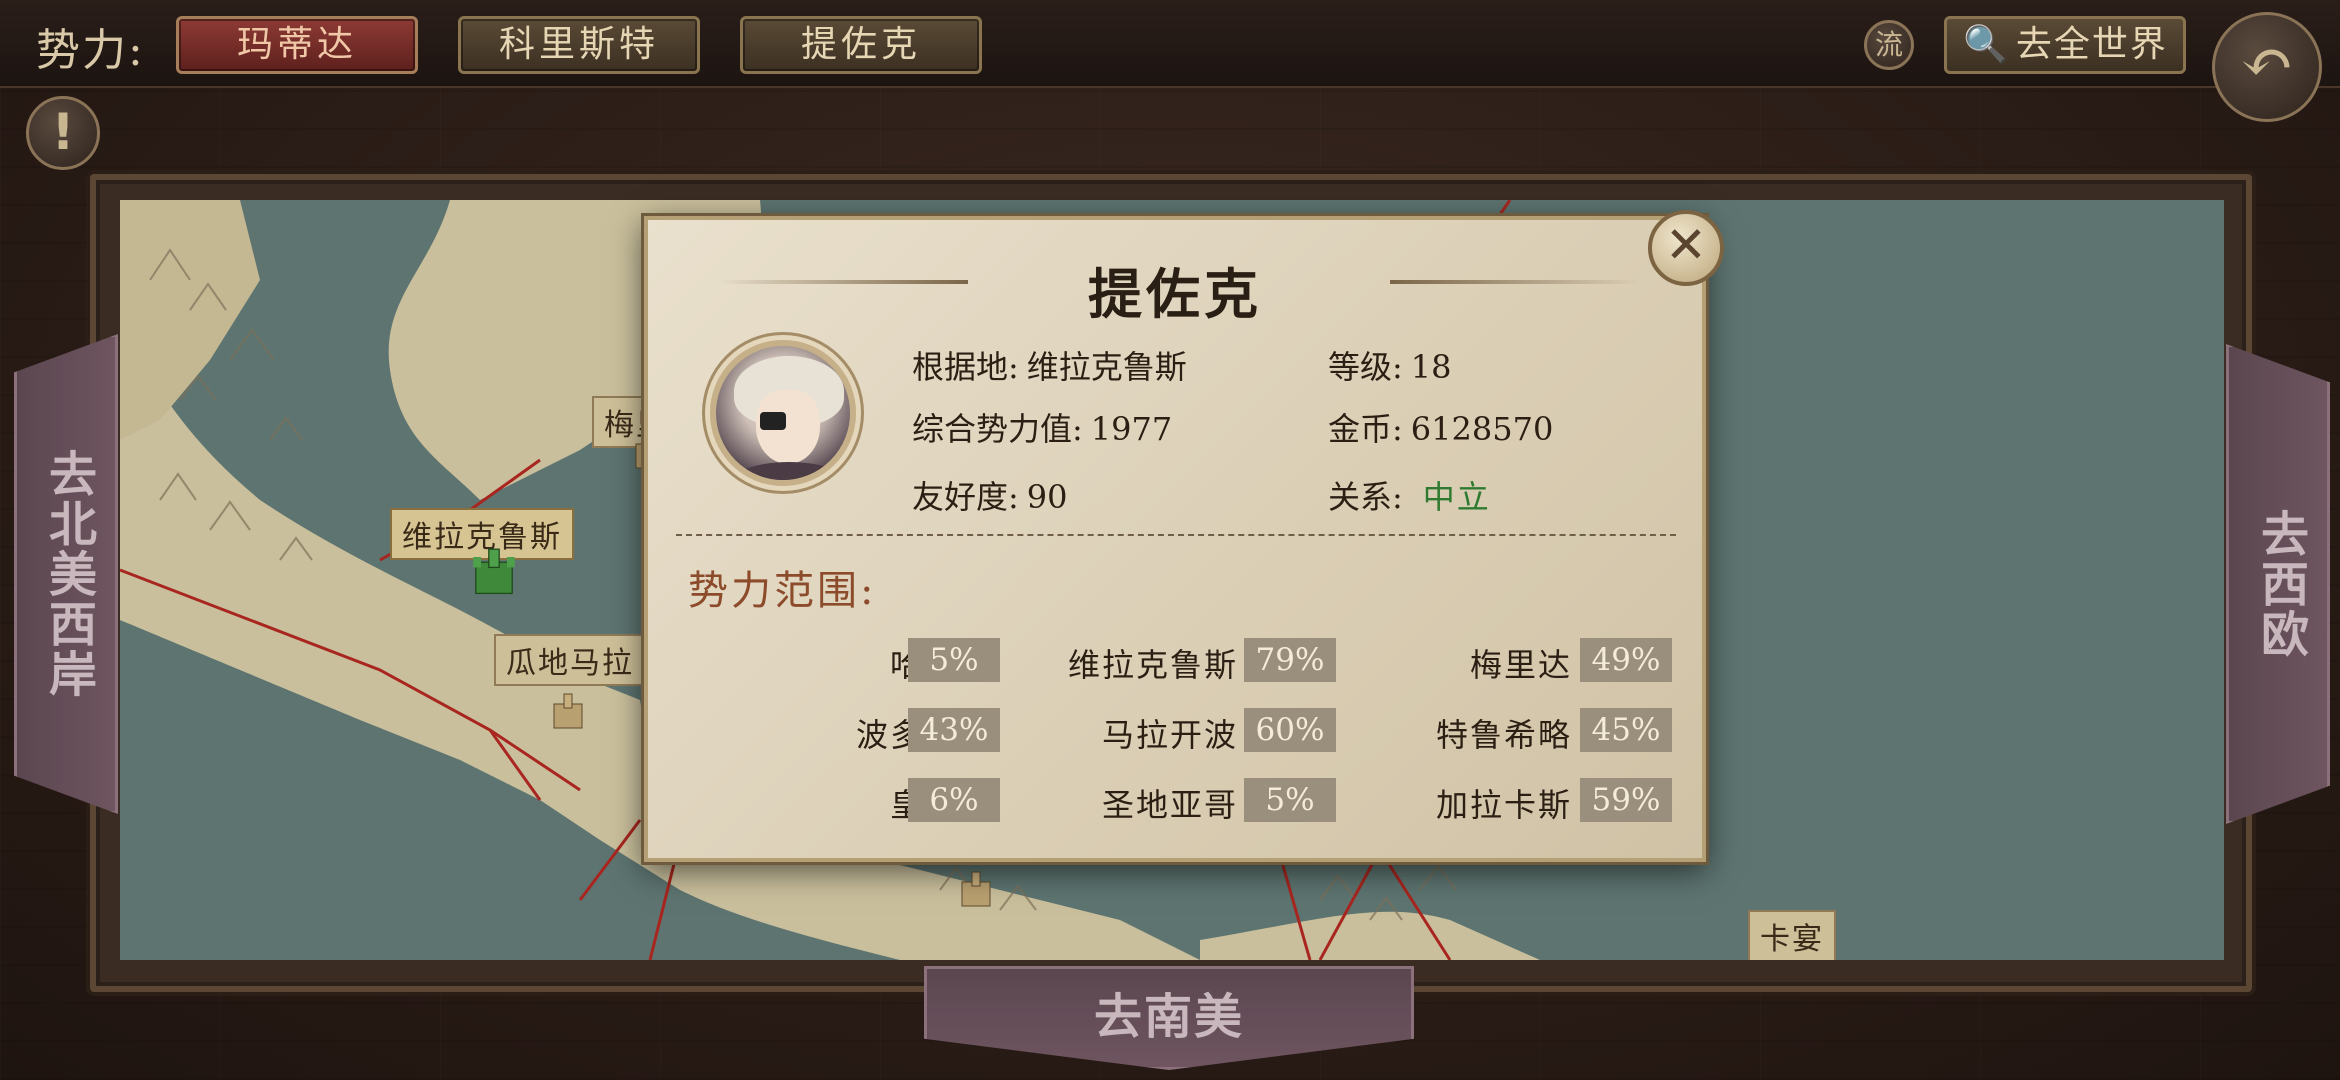  I want to click on tab-faction-3: 提佐克, so click(861, 45).